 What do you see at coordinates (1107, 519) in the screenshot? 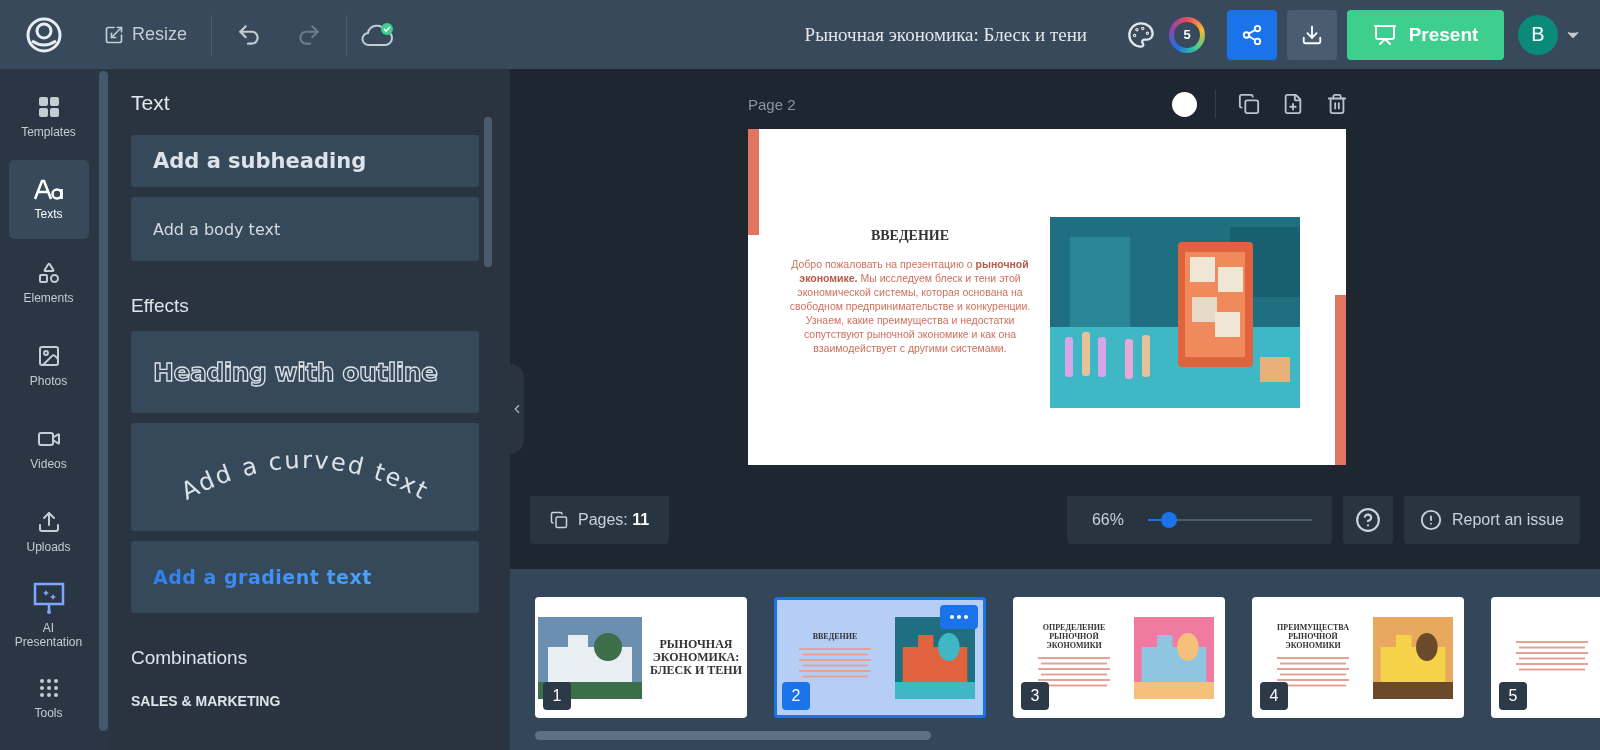
I see `zoom-reading: 66%` at bounding box center [1107, 519].